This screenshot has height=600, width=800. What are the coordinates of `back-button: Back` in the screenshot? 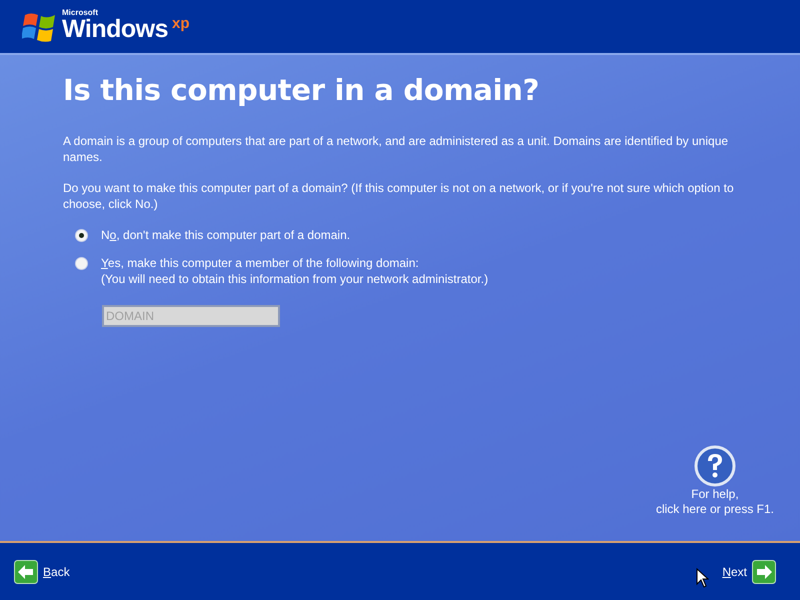 It's located at (42, 572).